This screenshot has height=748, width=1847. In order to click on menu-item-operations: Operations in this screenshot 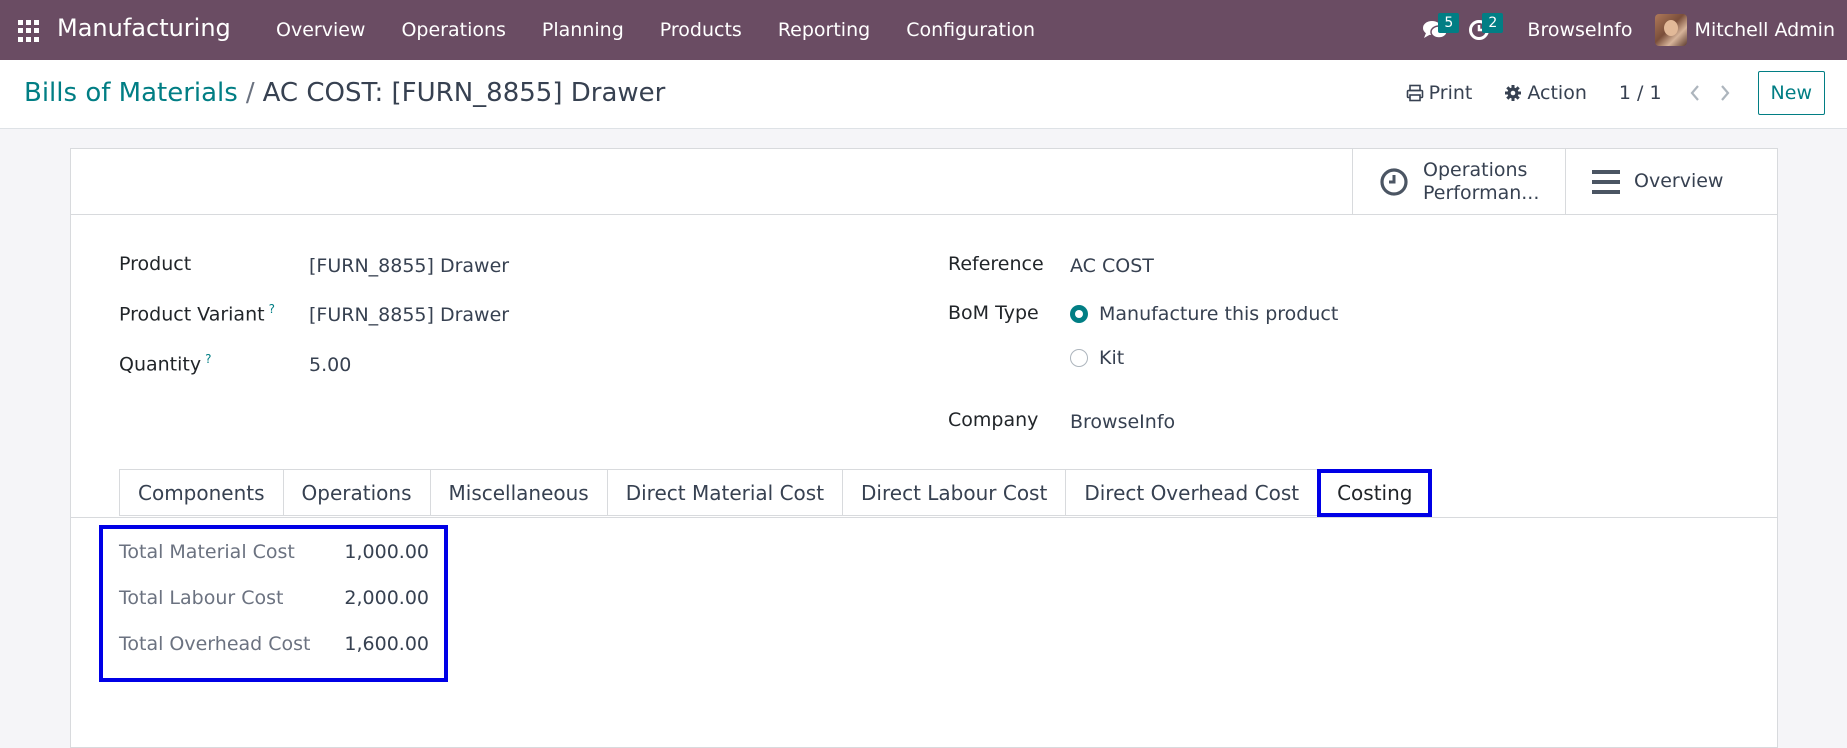, I will do `click(453, 30)`.